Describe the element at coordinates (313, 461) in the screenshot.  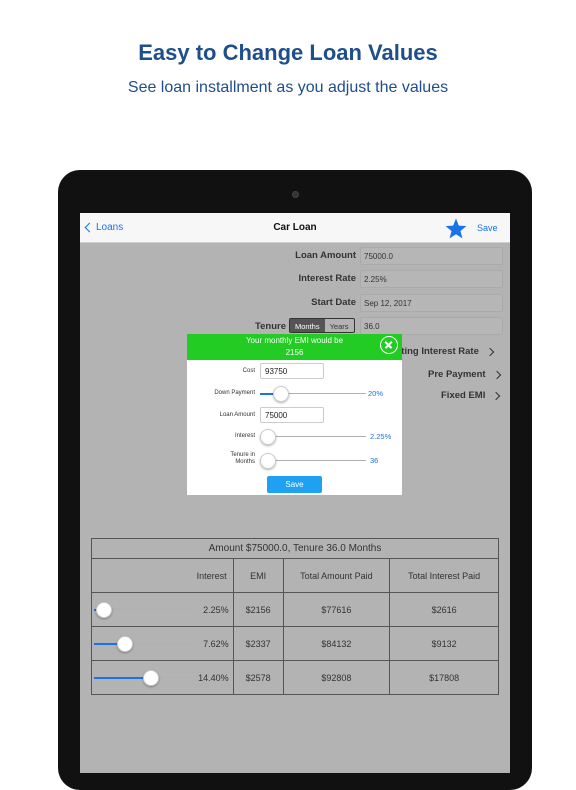
I see `tenure-slider` at that location.